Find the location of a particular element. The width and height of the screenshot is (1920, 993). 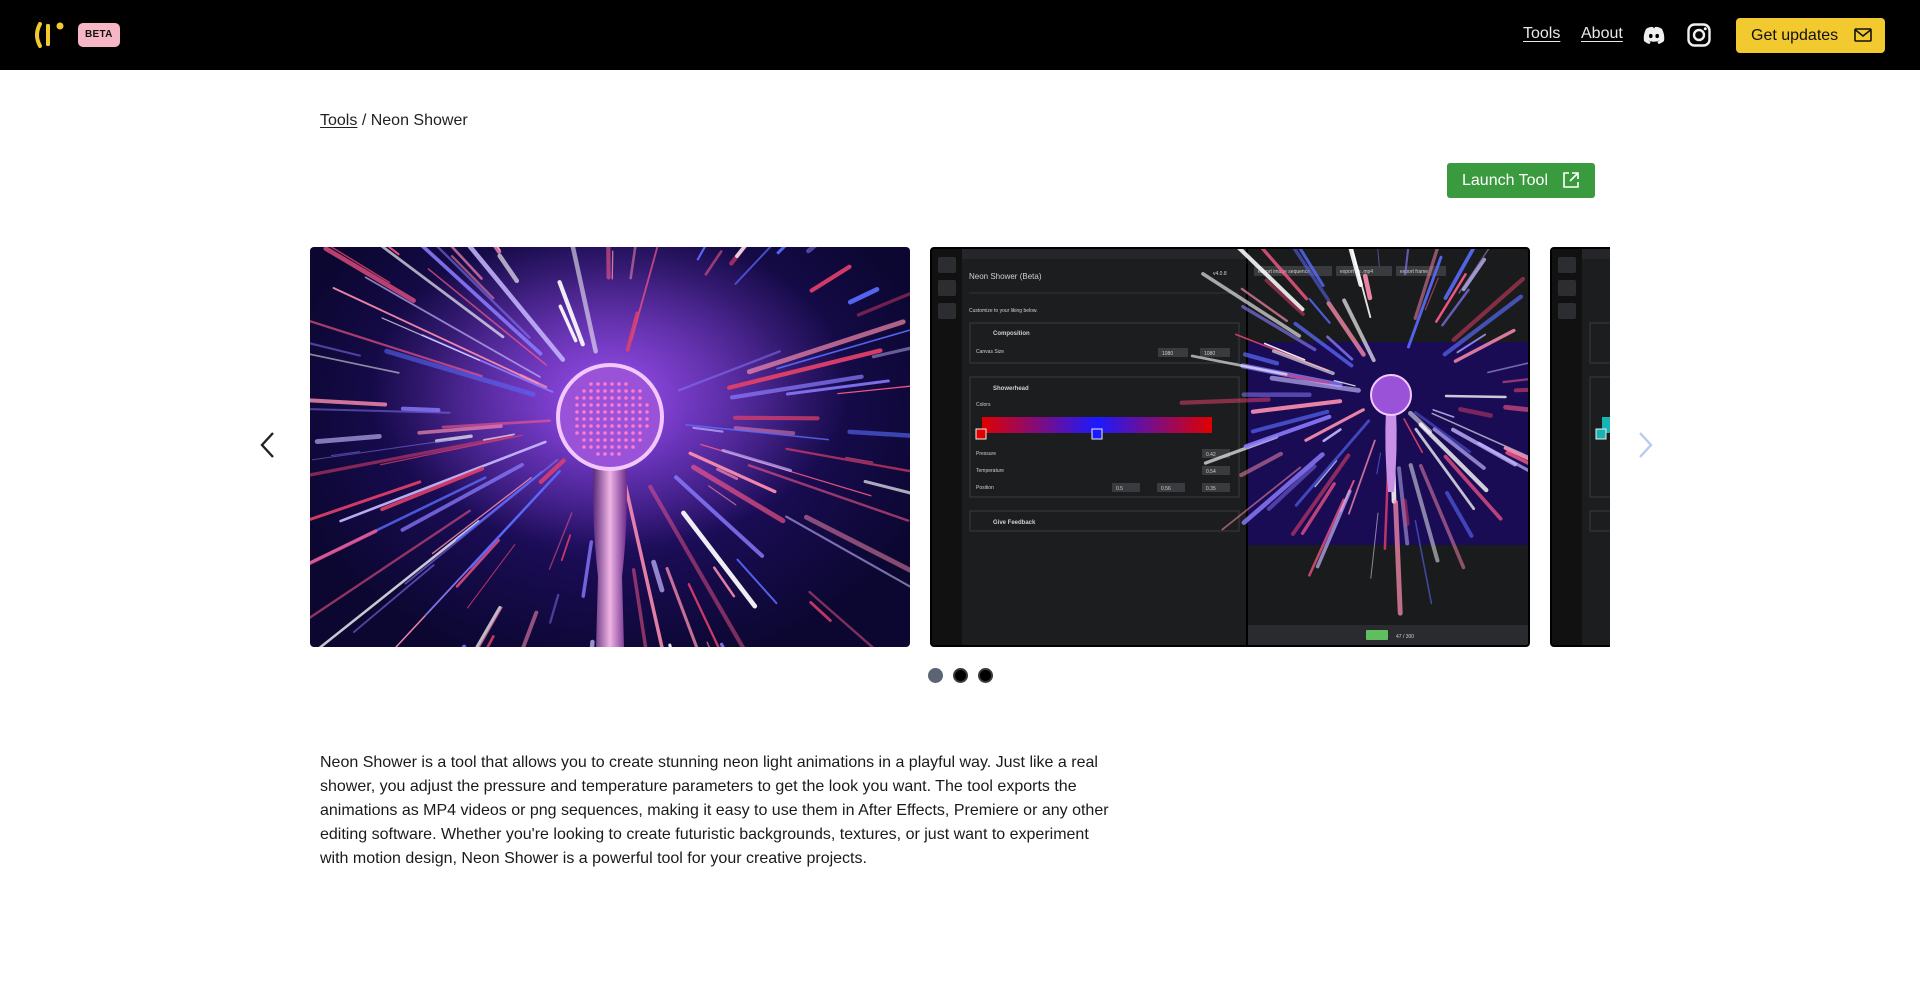

launch-tool-button: Launch Tool is located at coordinates (1521, 180).